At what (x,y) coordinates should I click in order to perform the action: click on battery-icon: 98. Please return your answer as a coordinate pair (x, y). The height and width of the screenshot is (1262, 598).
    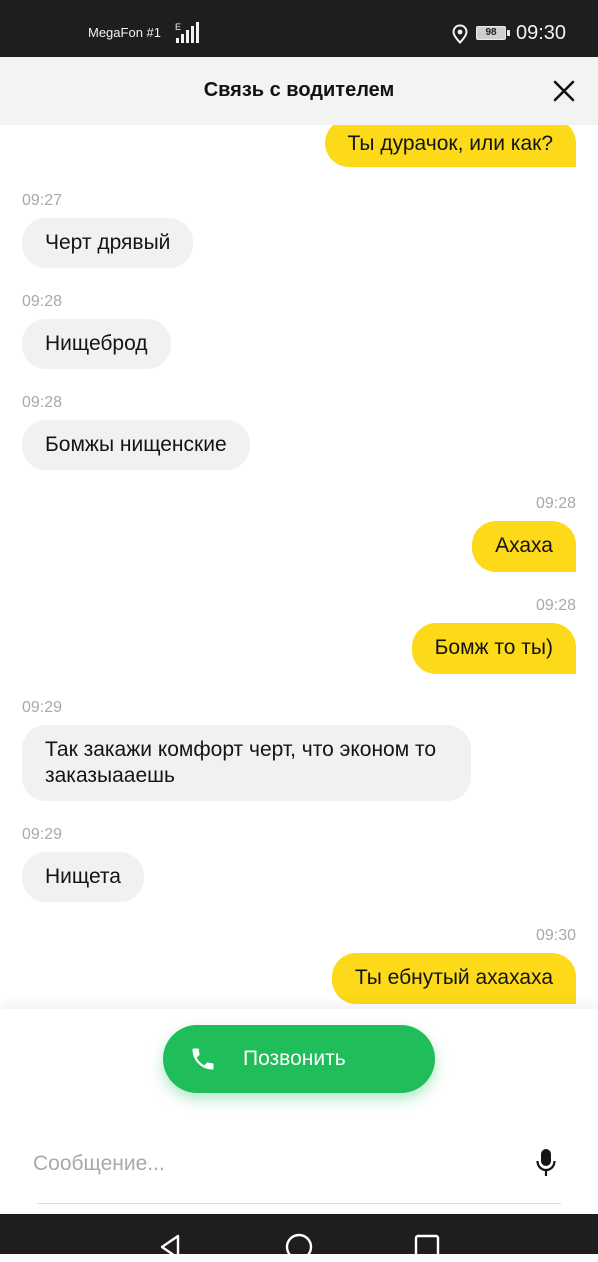
    Looking at the image, I should click on (491, 33).